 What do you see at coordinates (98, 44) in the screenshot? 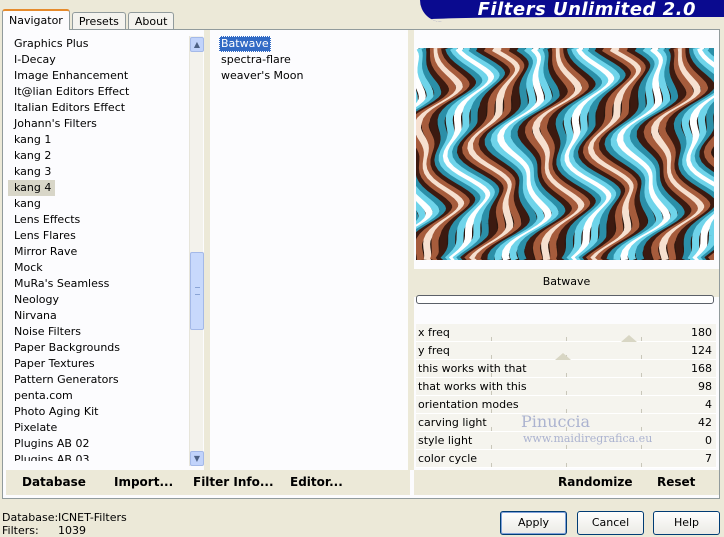
I see `category-item: Graphics Plus` at bounding box center [98, 44].